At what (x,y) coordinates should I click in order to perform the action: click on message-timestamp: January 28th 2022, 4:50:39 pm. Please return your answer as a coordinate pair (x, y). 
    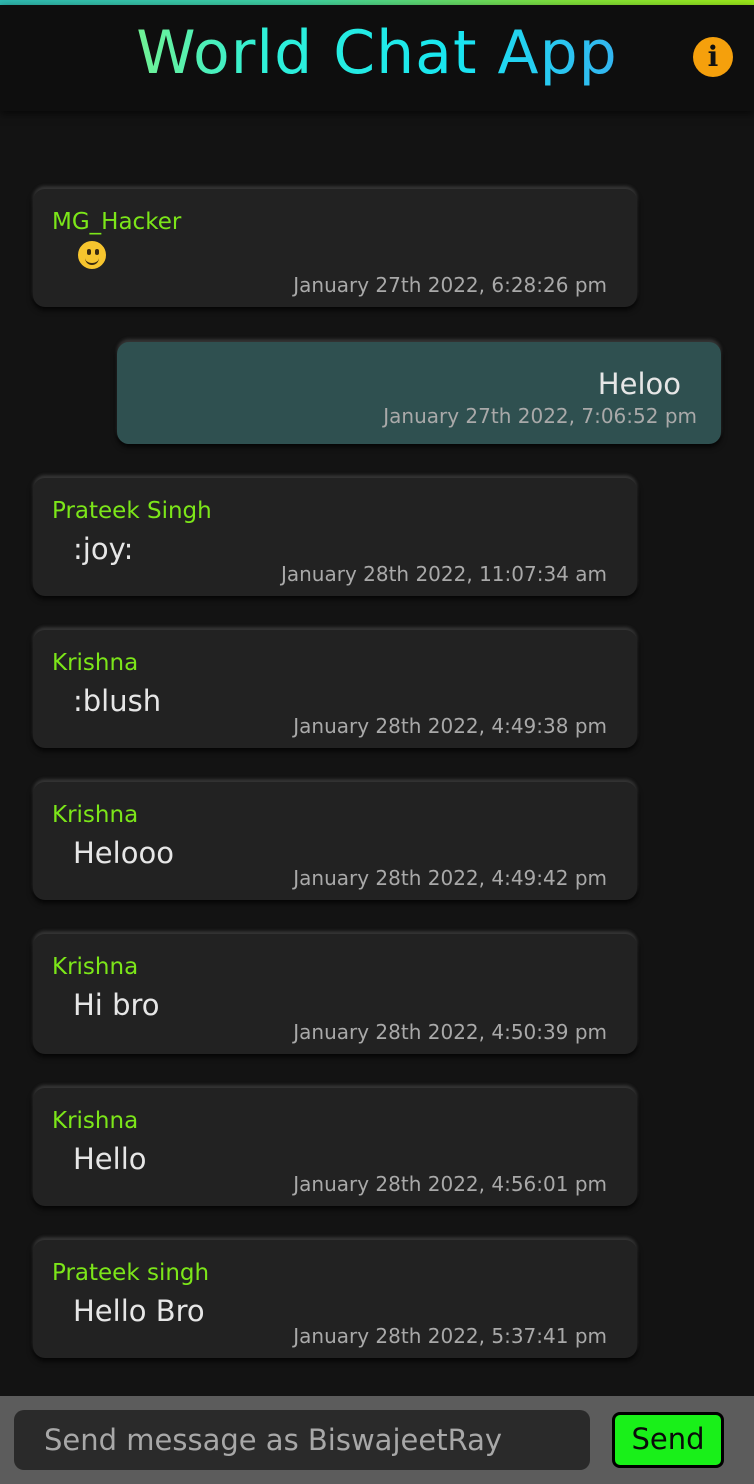
    Looking at the image, I should click on (450, 1032).